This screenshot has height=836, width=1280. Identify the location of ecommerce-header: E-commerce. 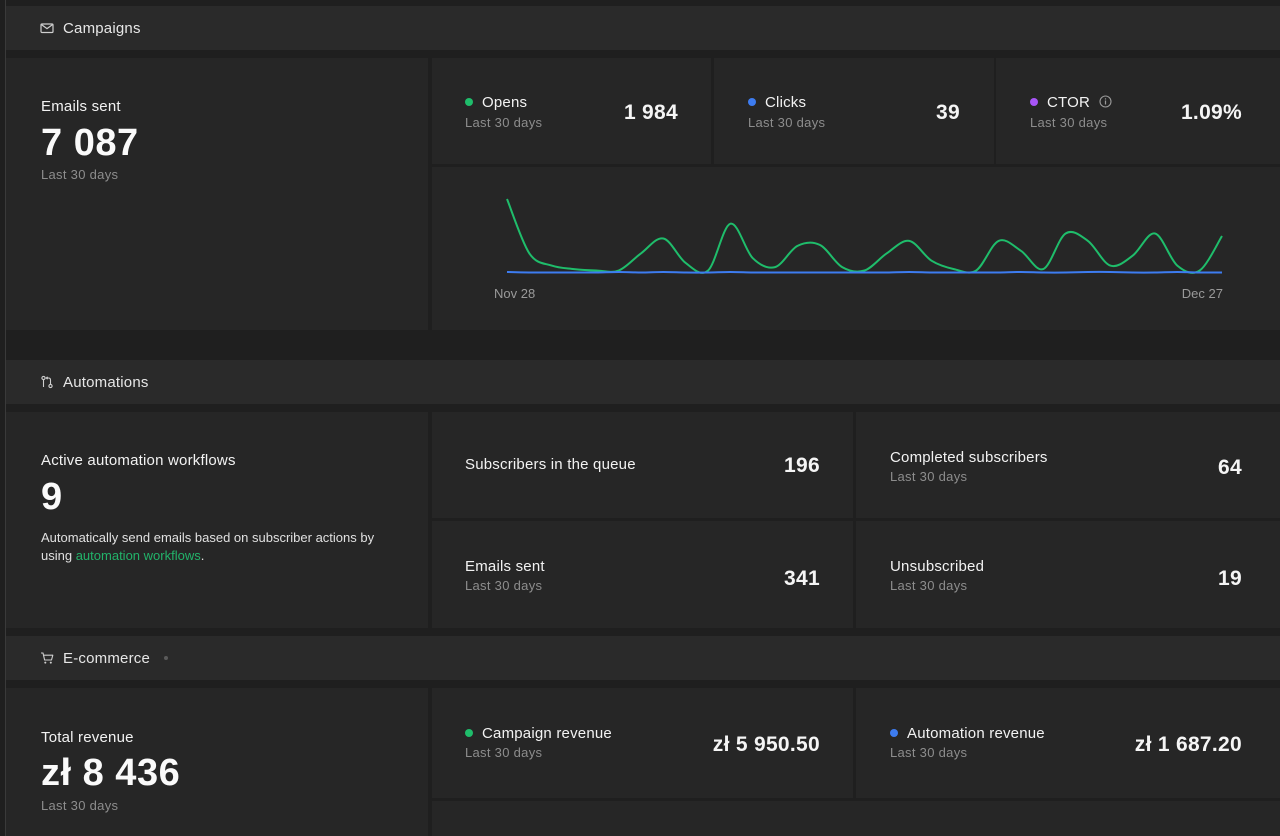
(643, 658).